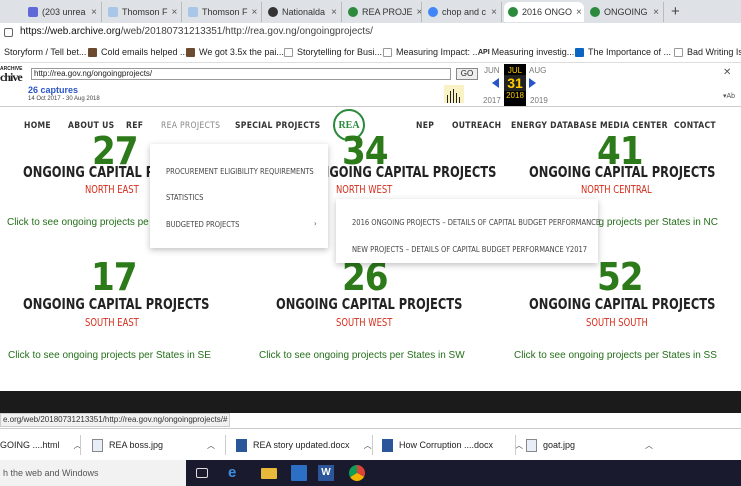 This screenshot has height=486, width=741. Describe the element at coordinates (63, 12) in the screenshot. I see `browser-tab: (203 unrea ×` at that location.